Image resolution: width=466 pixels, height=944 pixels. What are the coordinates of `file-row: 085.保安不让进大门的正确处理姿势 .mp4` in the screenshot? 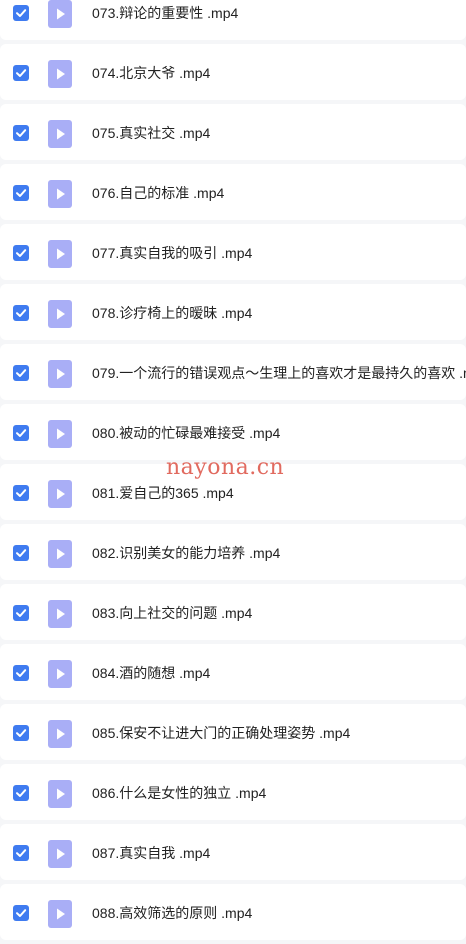 It's located at (233, 732).